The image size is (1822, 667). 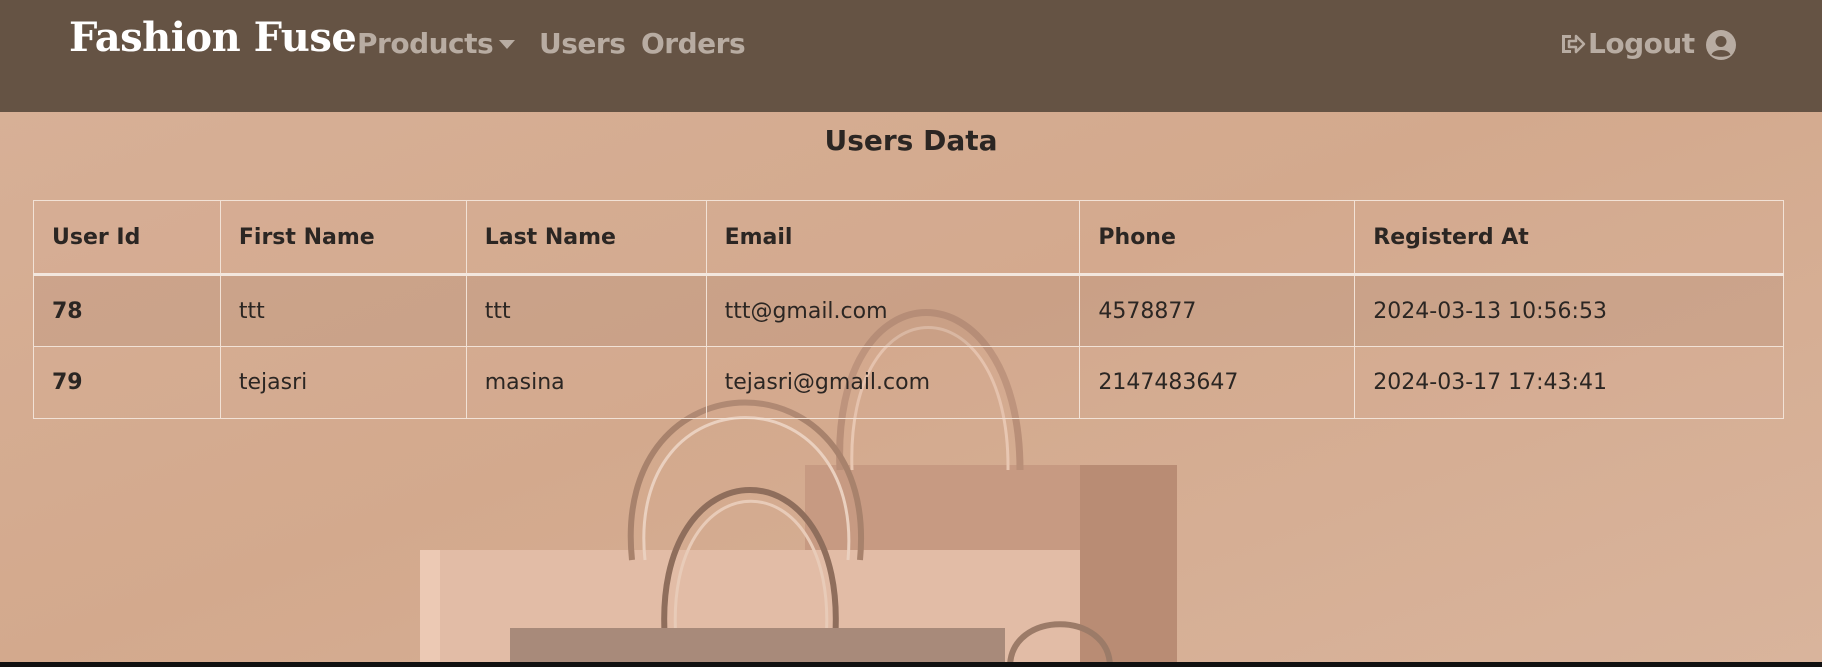 I want to click on logout-label: Logout, so click(x=1641, y=43).